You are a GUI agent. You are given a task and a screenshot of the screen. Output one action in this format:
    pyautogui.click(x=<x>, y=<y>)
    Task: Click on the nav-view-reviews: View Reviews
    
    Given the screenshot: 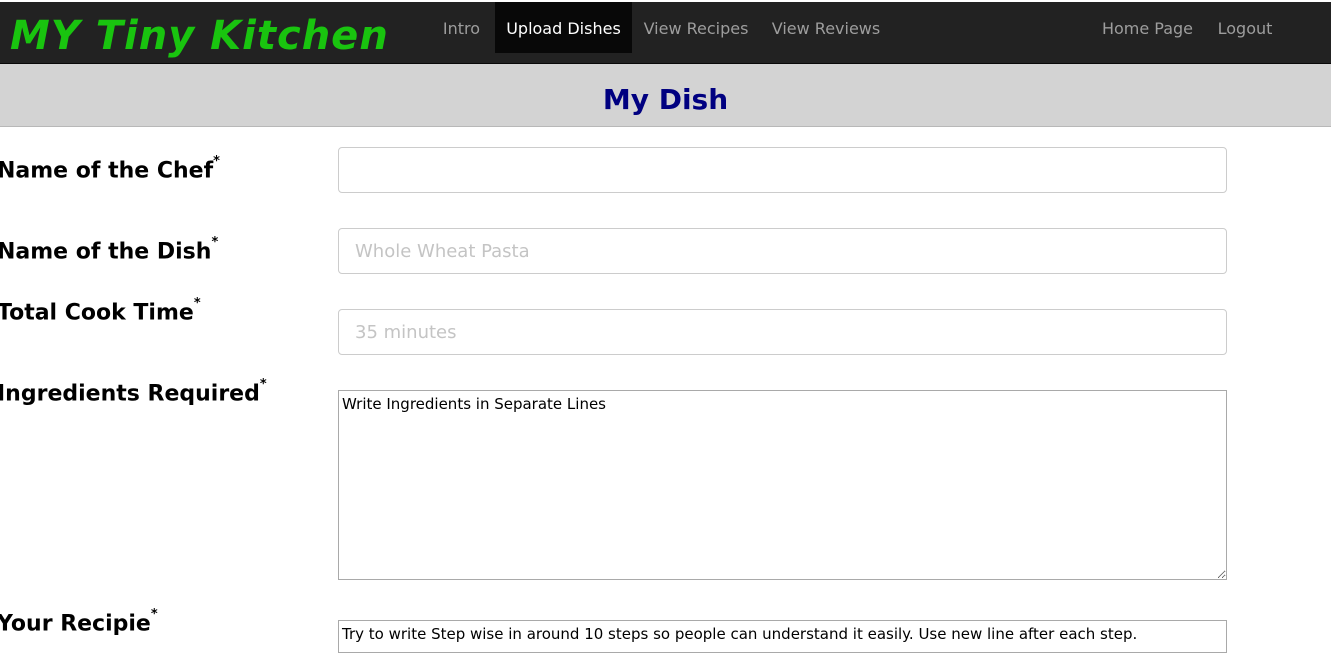 What is the action you would take?
    pyautogui.click(x=826, y=27)
    